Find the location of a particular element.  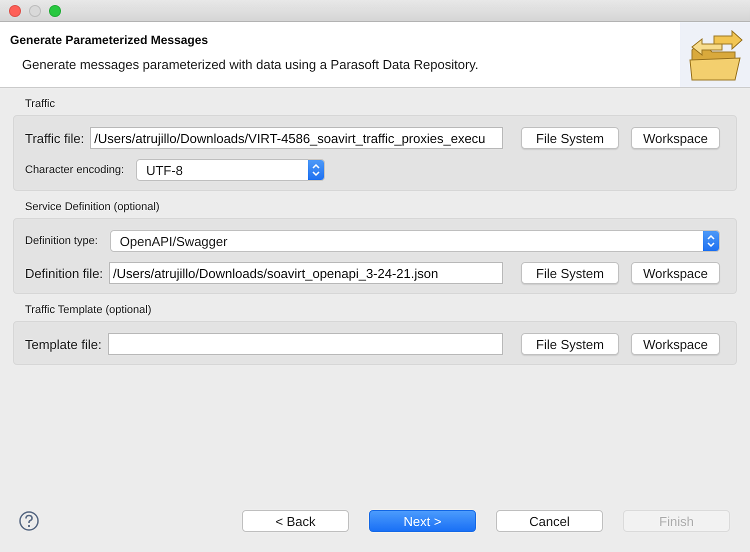

dropdown: OpenAPI/Swagger is located at coordinates (415, 241).